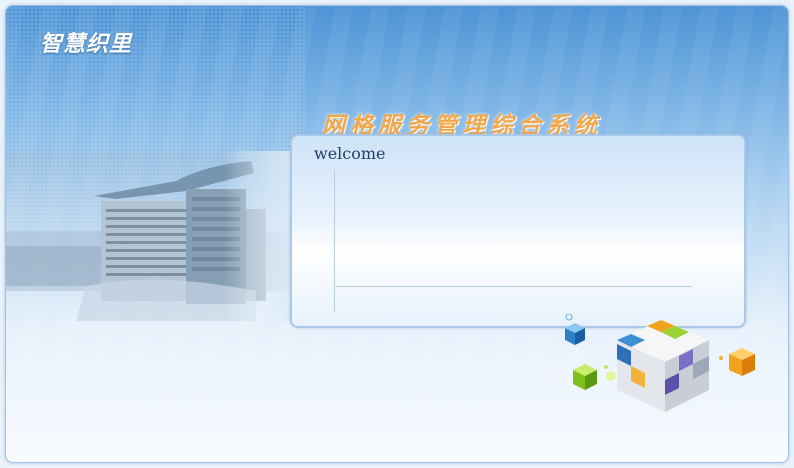 This screenshot has height=468, width=794. I want to click on welcome-label: welcome, so click(350, 153).